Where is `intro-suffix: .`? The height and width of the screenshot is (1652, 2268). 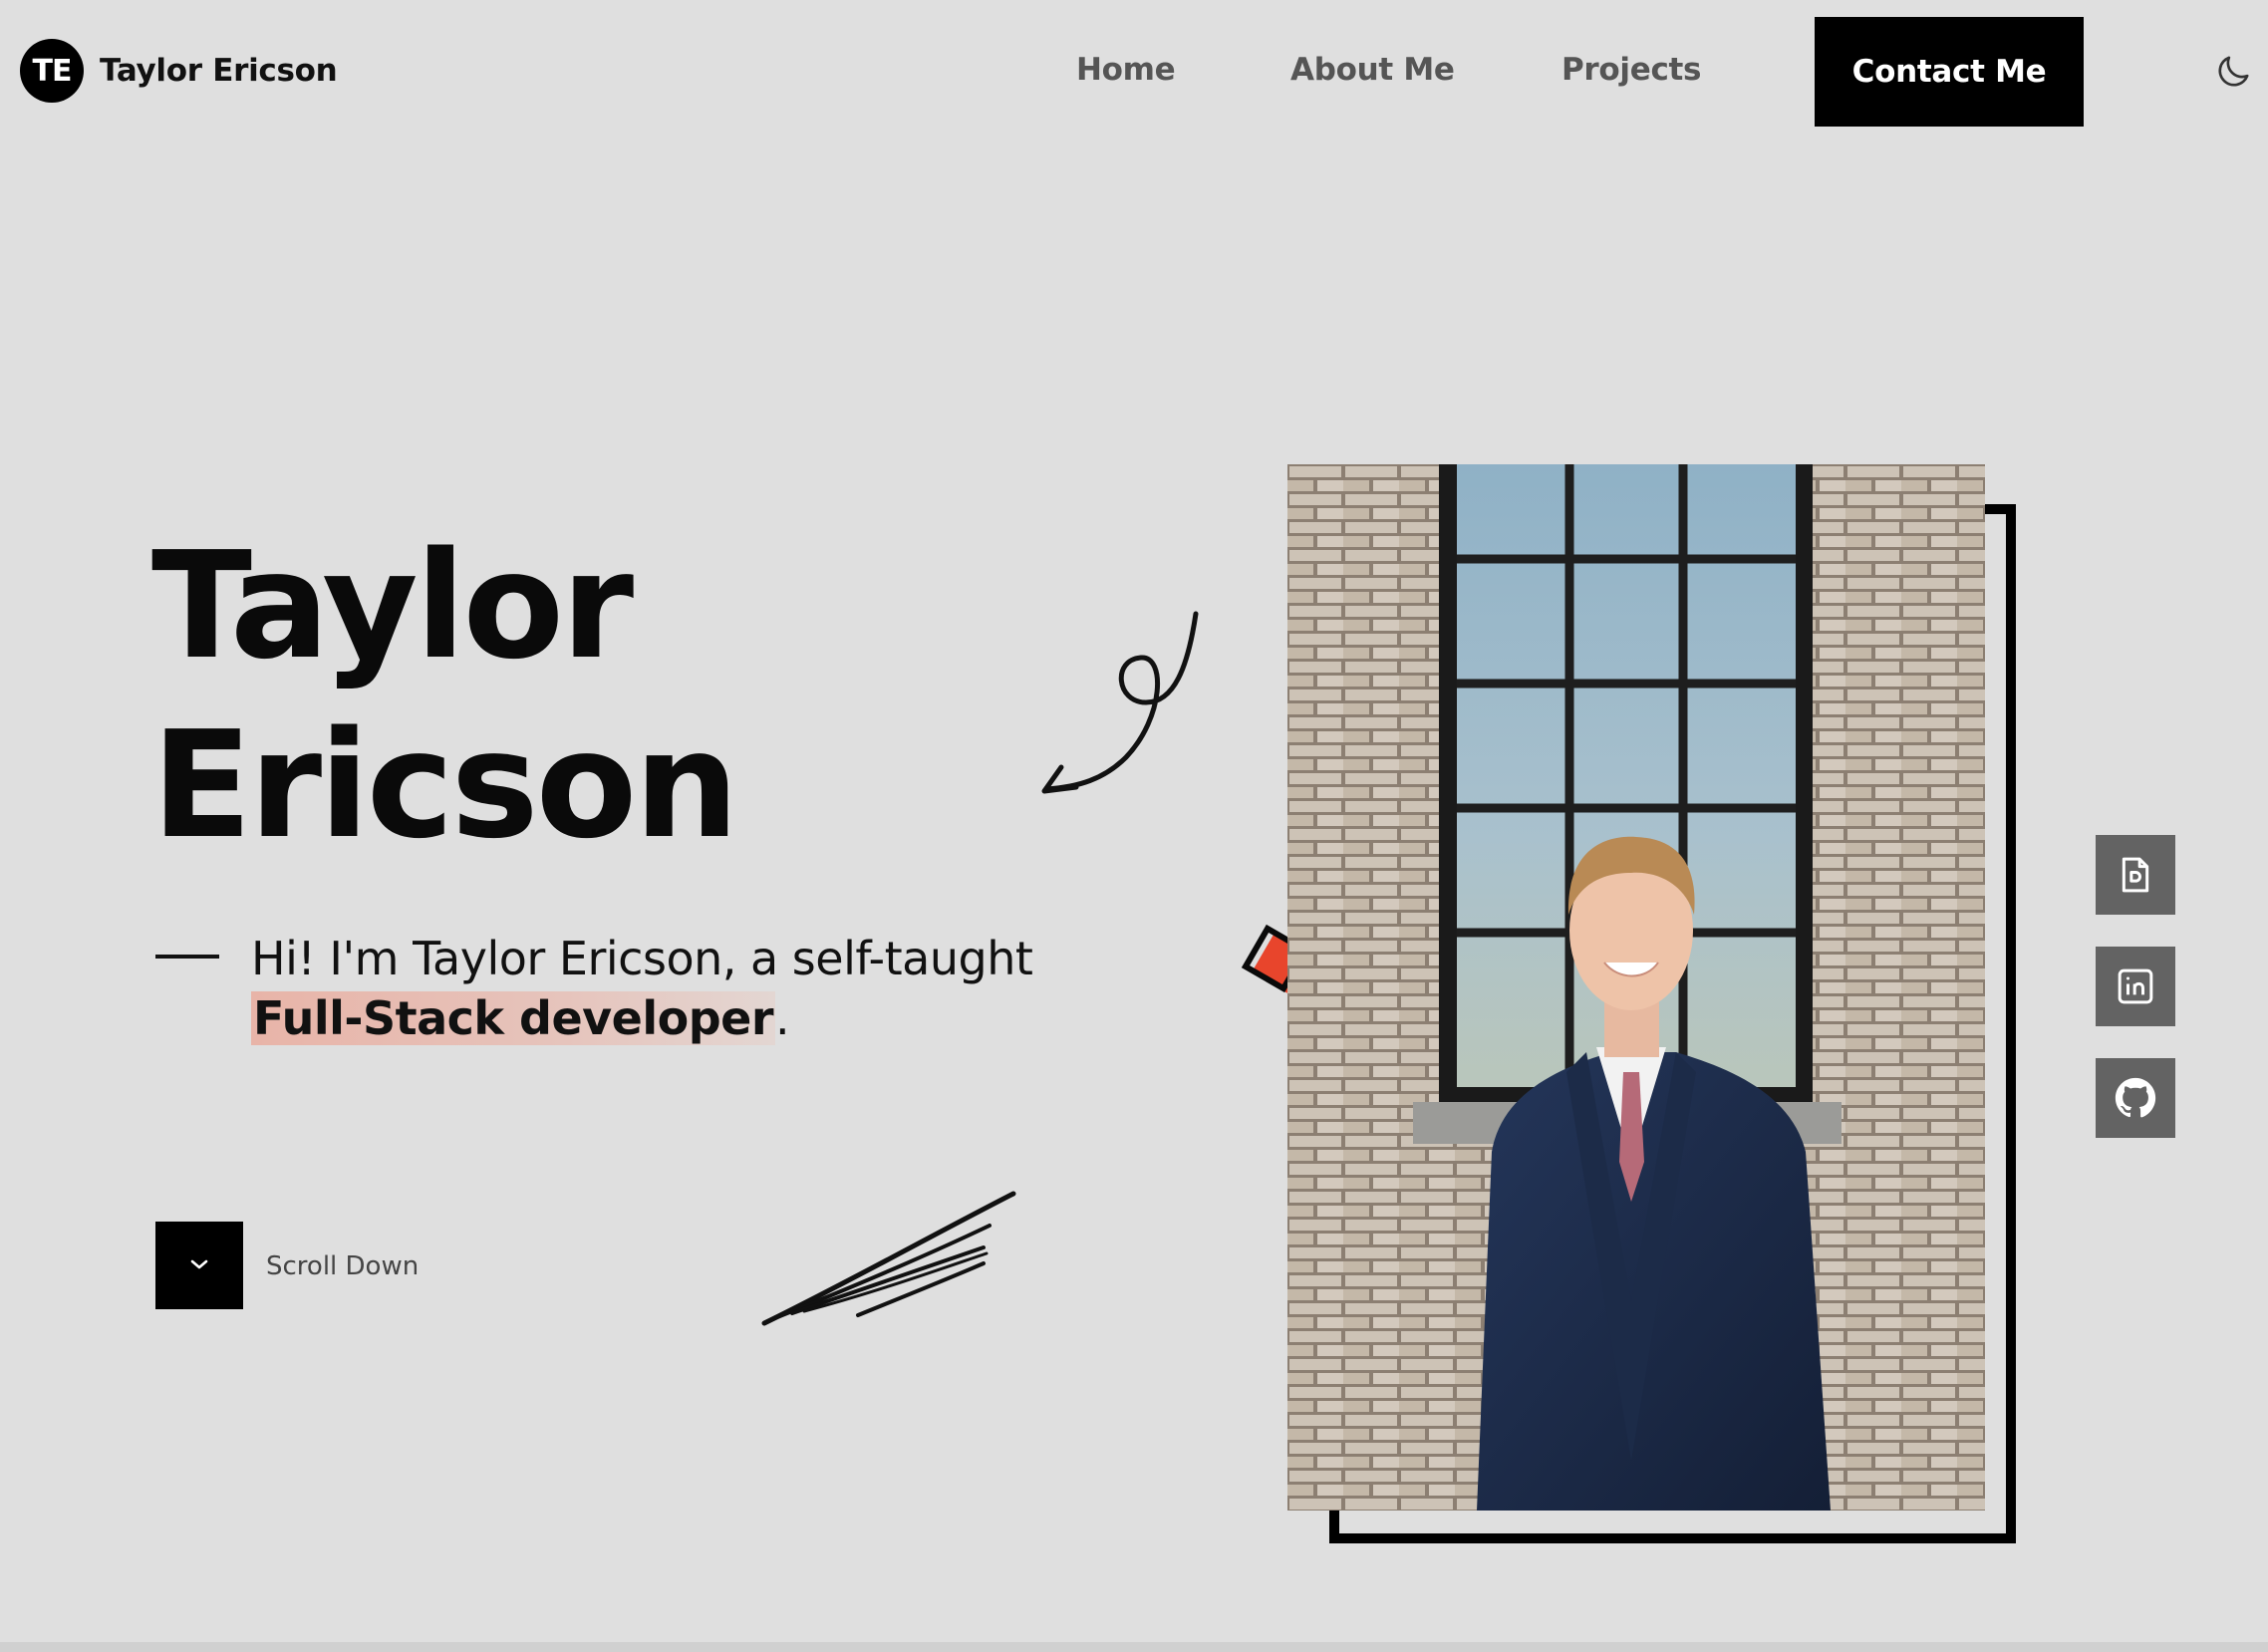 intro-suffix: . is located at coordinates (783, 1018).